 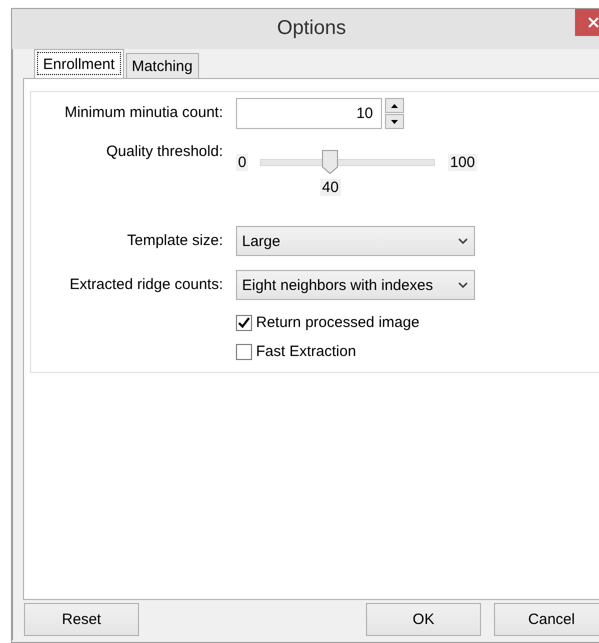 What do you see at coordinates (546, 619) in the screenshot?
I see `dialog-button: Cancel` at bounding box center [546, 619].